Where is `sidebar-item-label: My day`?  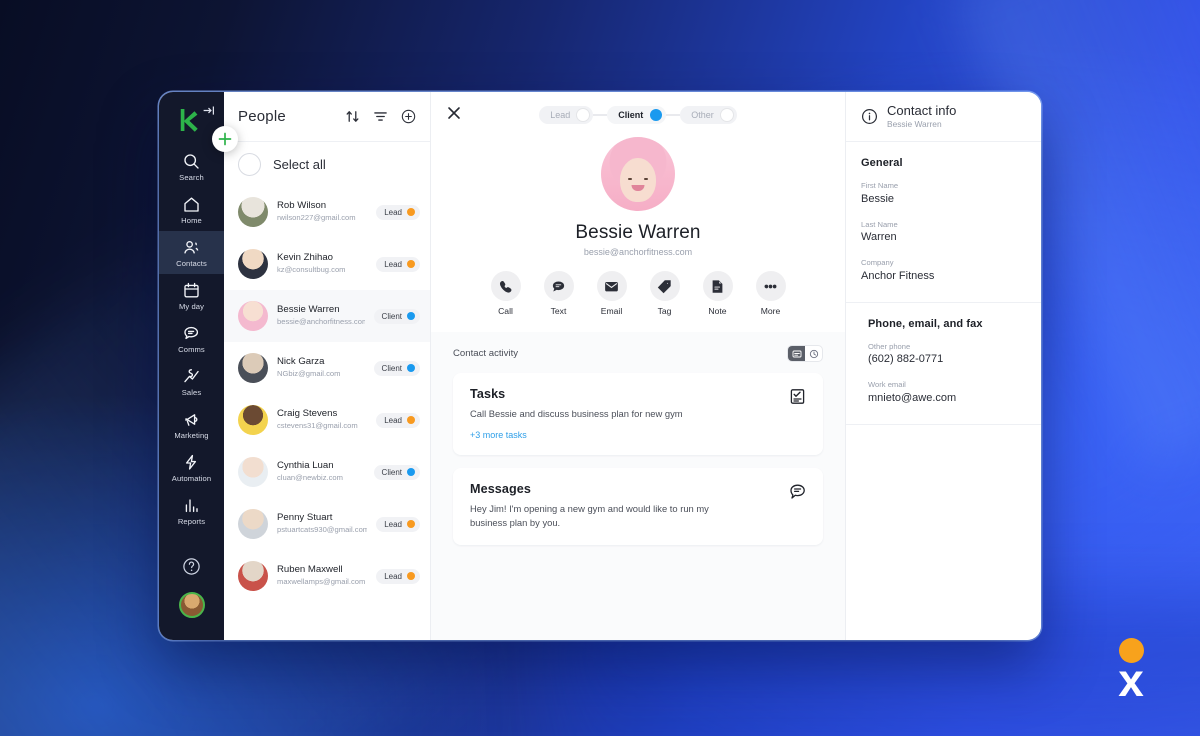
sidebar-item-label: My day is located at coordinates (191, 306).